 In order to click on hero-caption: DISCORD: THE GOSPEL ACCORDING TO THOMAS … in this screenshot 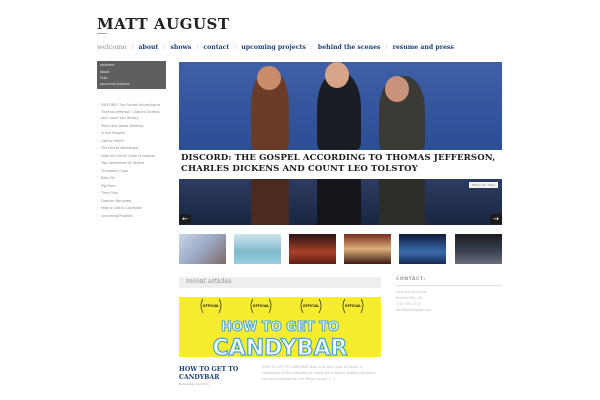, I will do `click(340, 164)`.